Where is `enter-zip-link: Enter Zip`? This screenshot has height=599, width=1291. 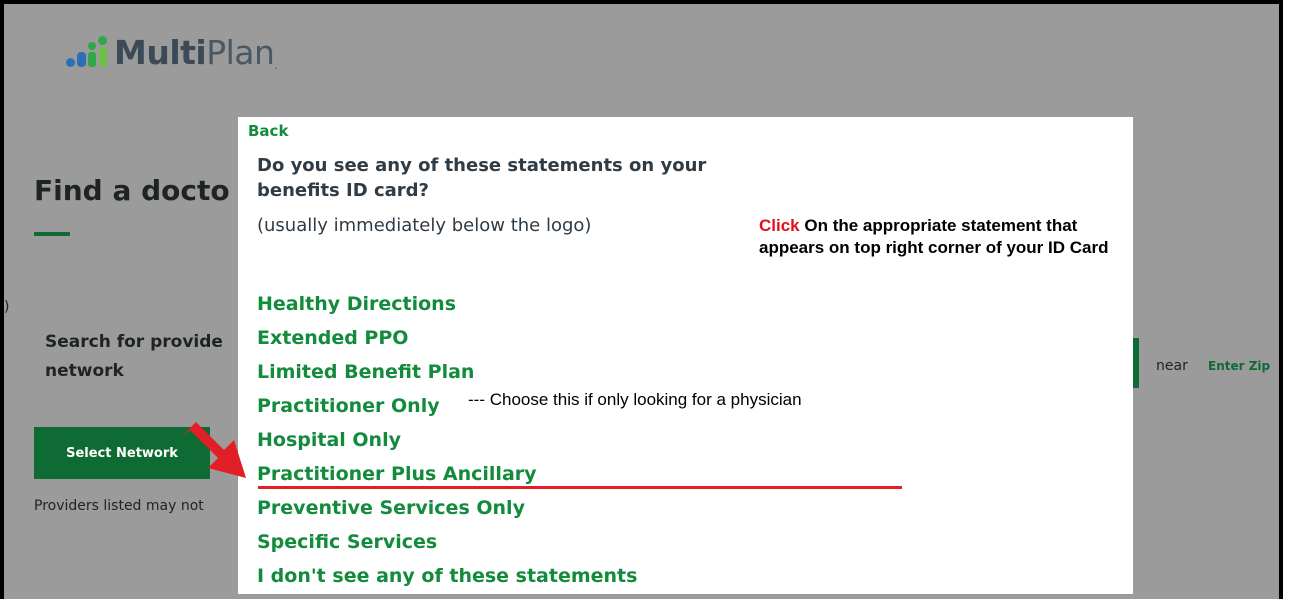
enter-zip-link: Enter Zip is located at coordinates (1239, 366).